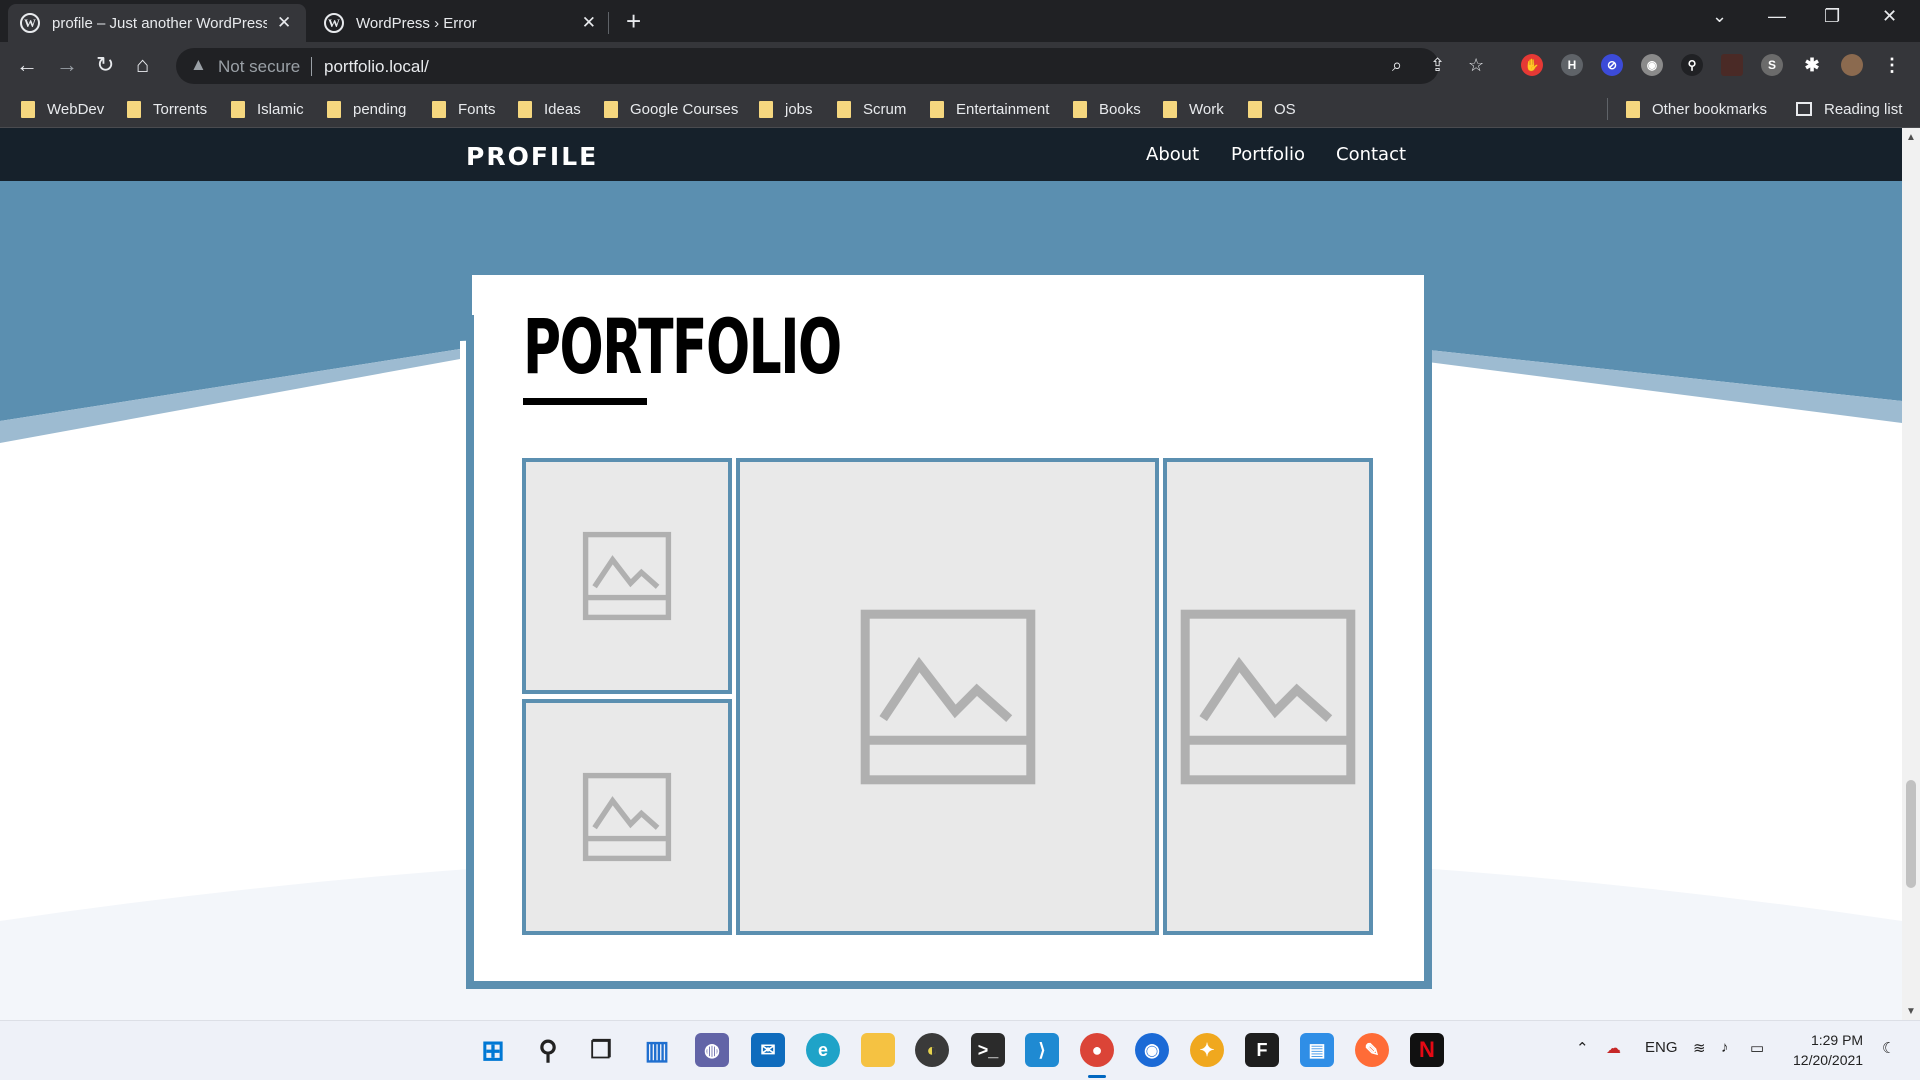  I want to click on image-placeholder-icon, so click(627, 817).